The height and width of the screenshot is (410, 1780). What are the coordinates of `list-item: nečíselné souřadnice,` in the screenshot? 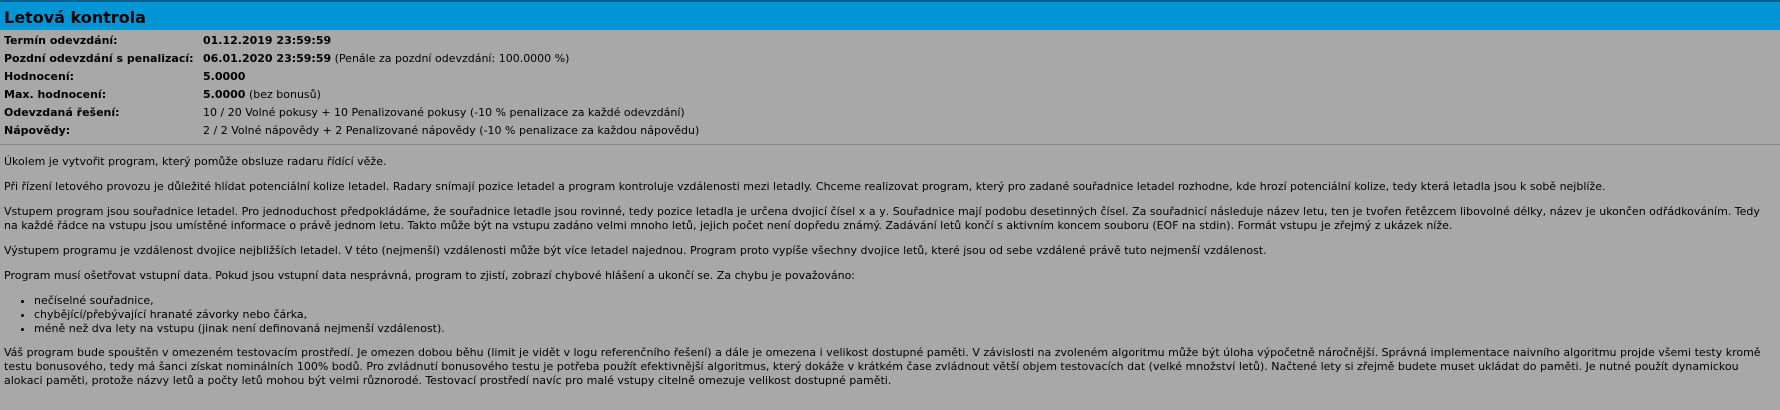 It's located at (904, 301).